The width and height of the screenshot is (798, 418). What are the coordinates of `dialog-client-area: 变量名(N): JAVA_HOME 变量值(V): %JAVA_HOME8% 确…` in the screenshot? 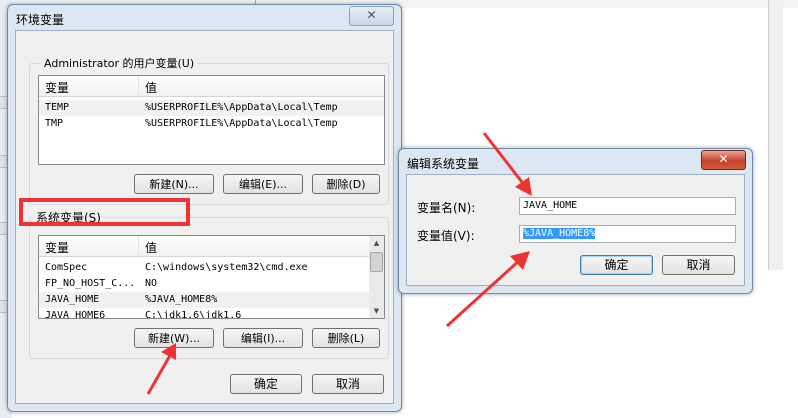 It's located at (575, 230).